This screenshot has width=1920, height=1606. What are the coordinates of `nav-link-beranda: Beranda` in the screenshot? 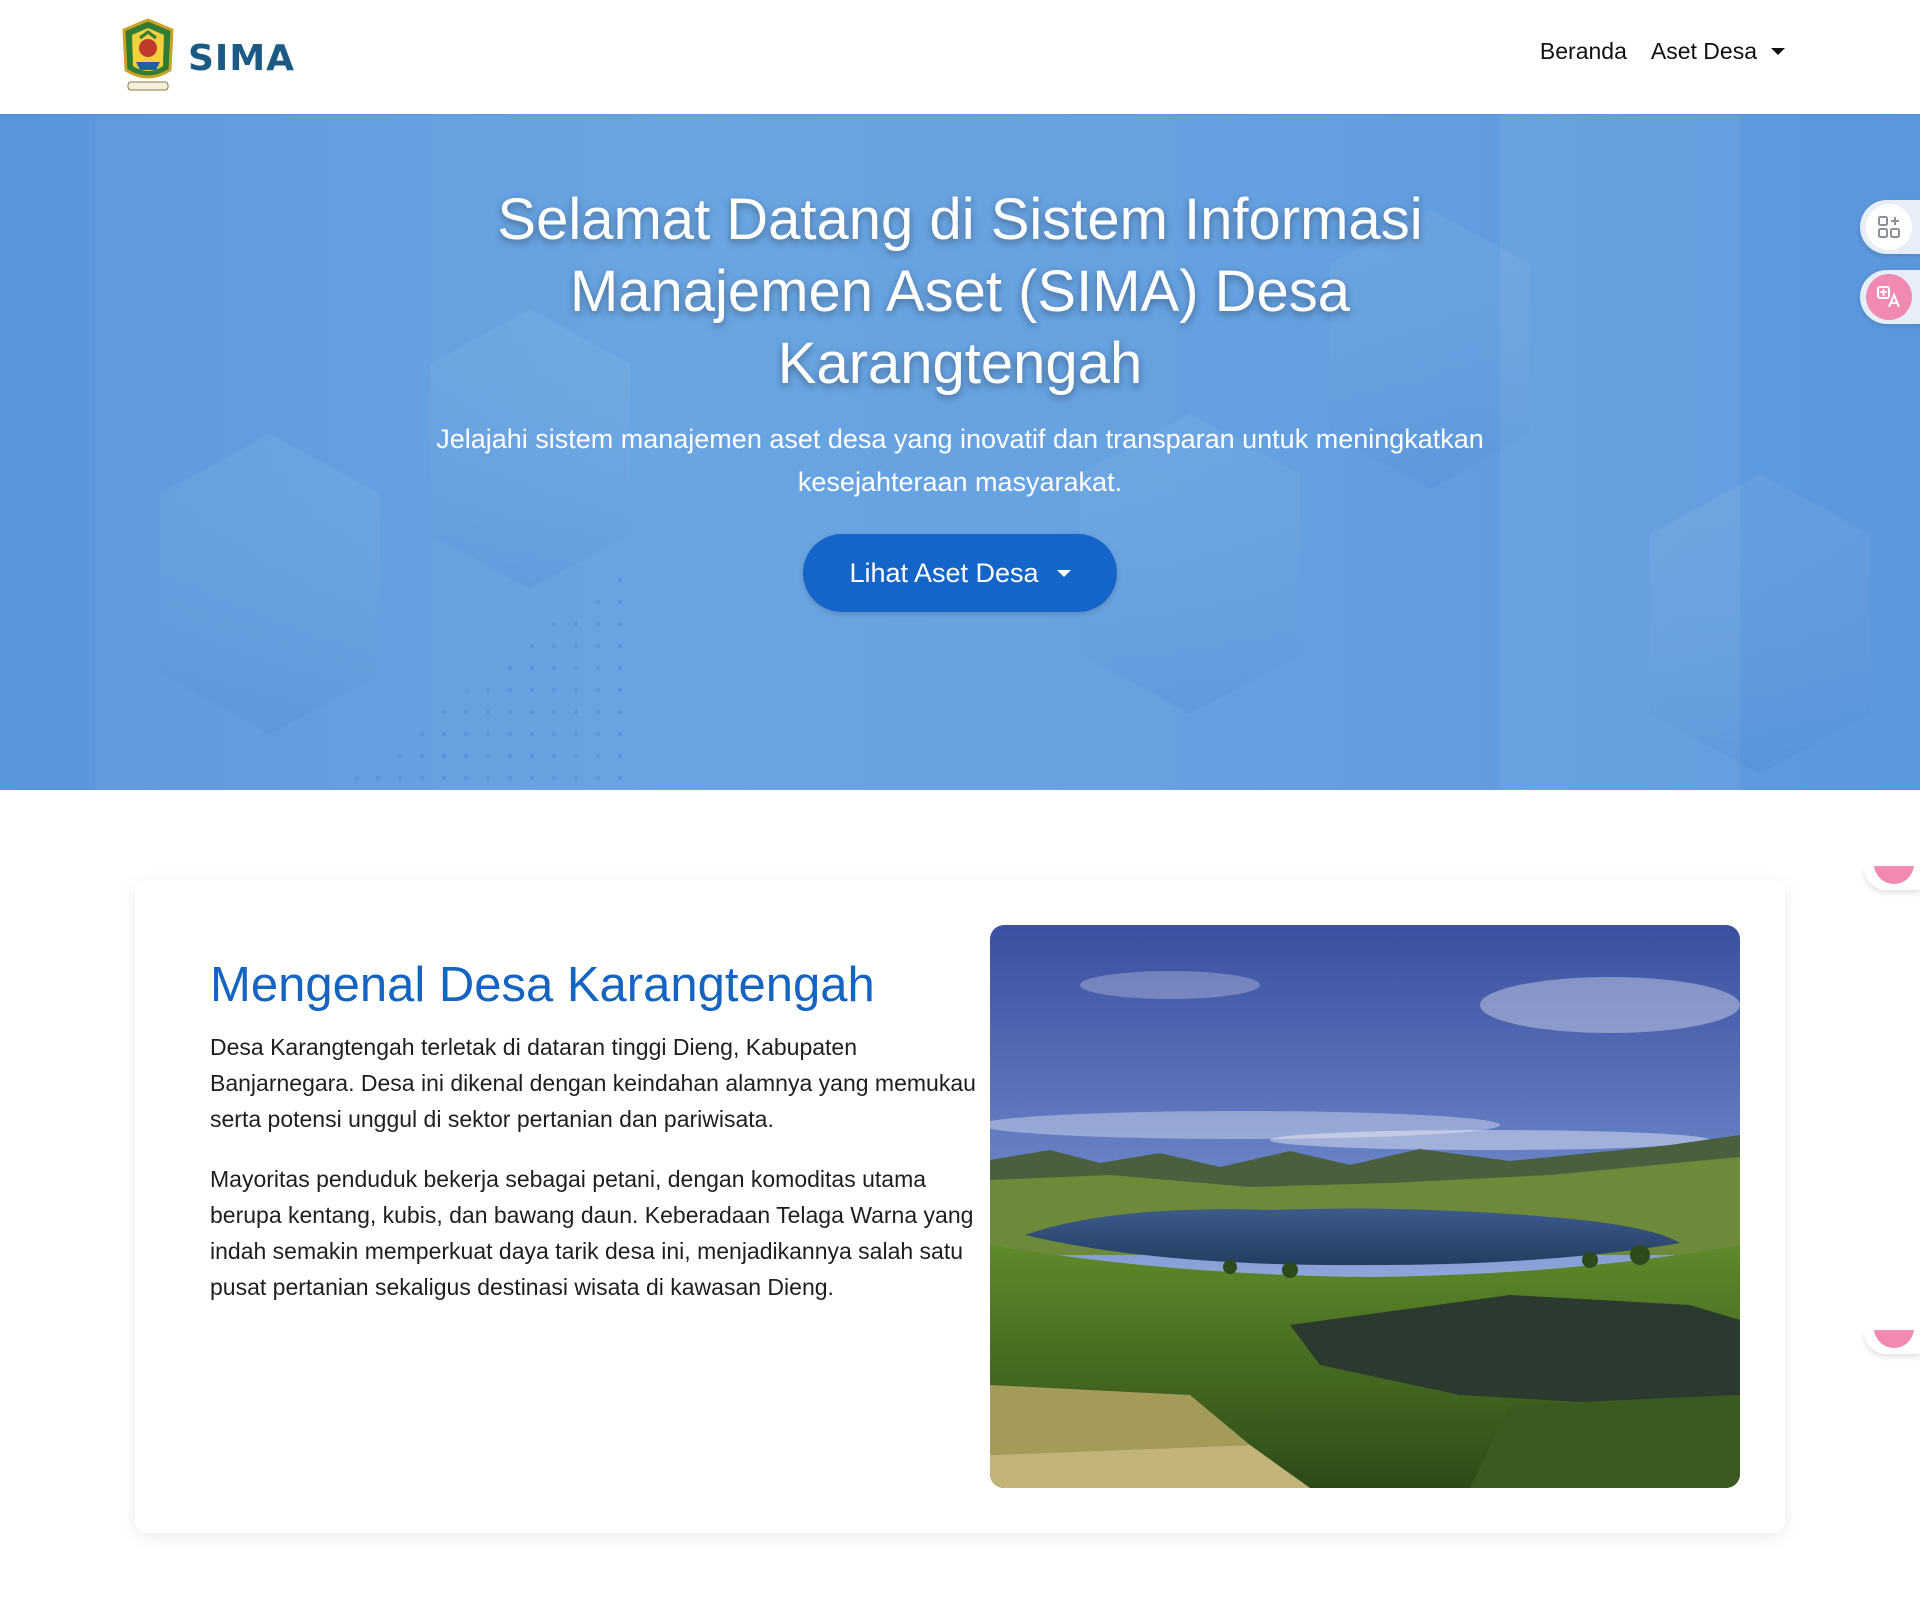 It's located at (1583, 51).